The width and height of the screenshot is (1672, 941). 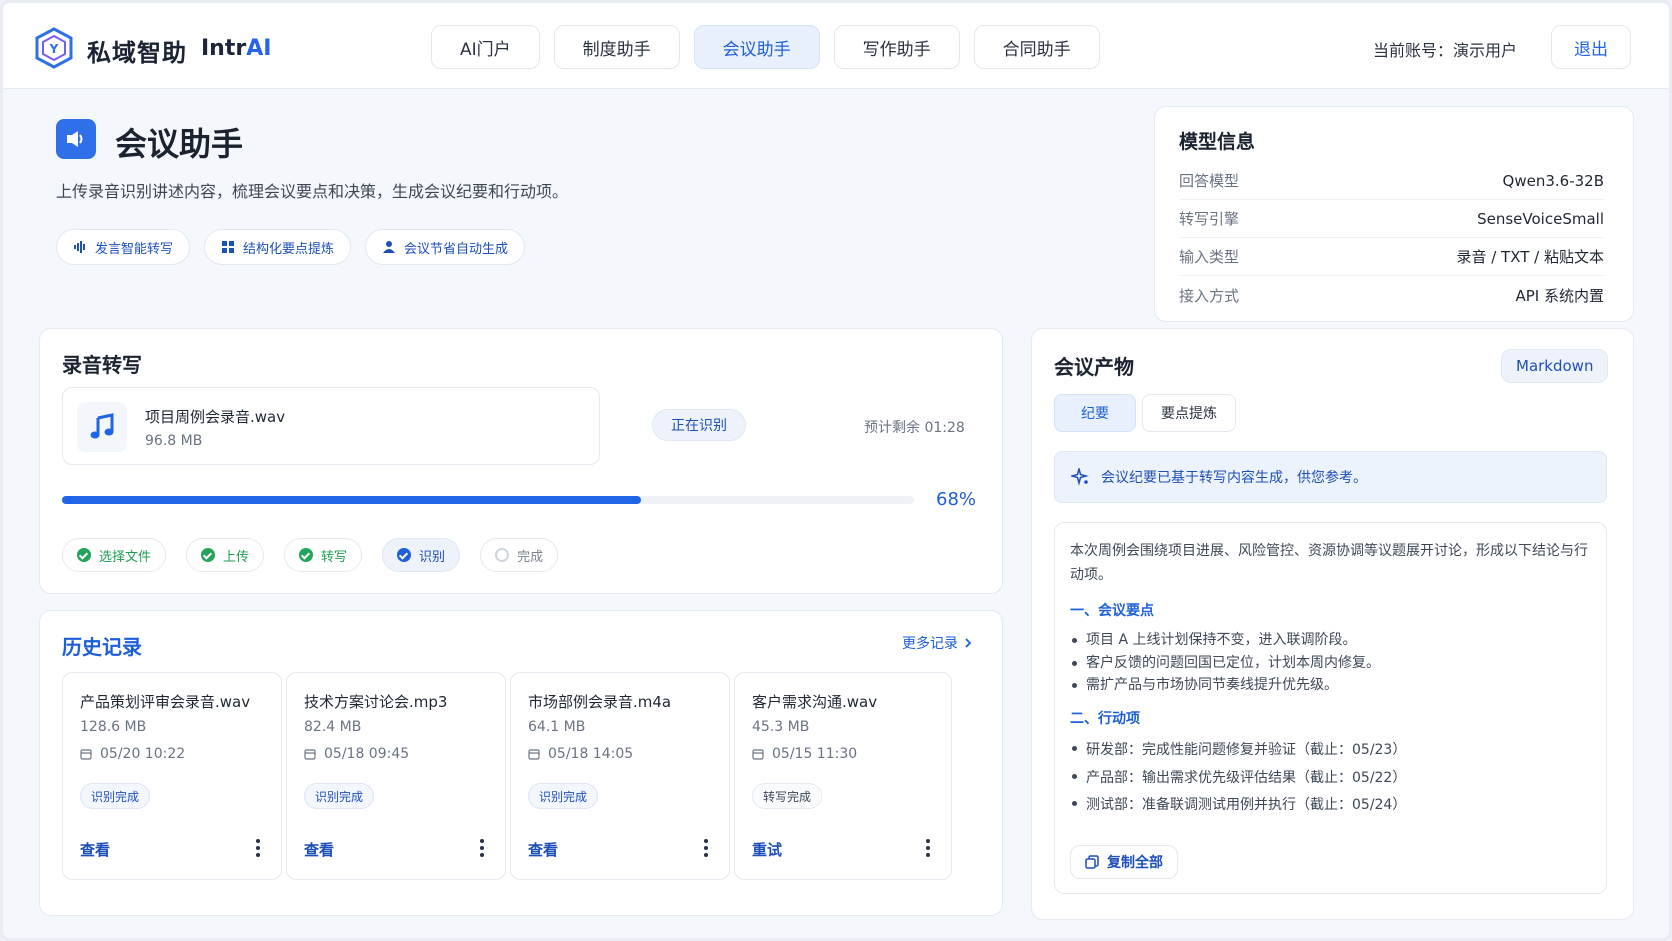 I want to click on model-row-access: 接入方式 API 系统内置, so click(x=1391, y=295).